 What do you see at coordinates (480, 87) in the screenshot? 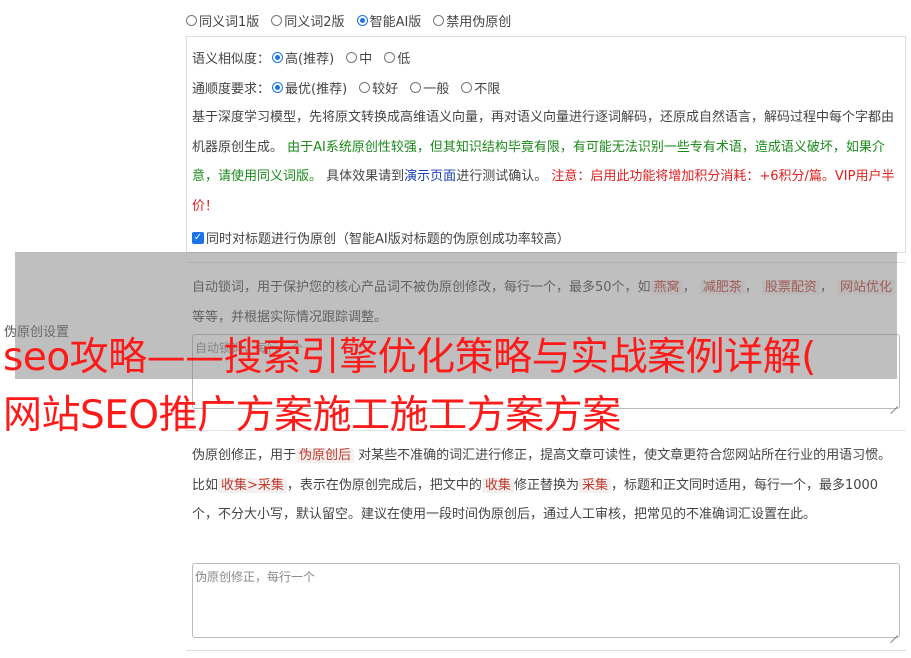
I see `fluency-option-unlimited: 不限` at bounding box center [480, 87].